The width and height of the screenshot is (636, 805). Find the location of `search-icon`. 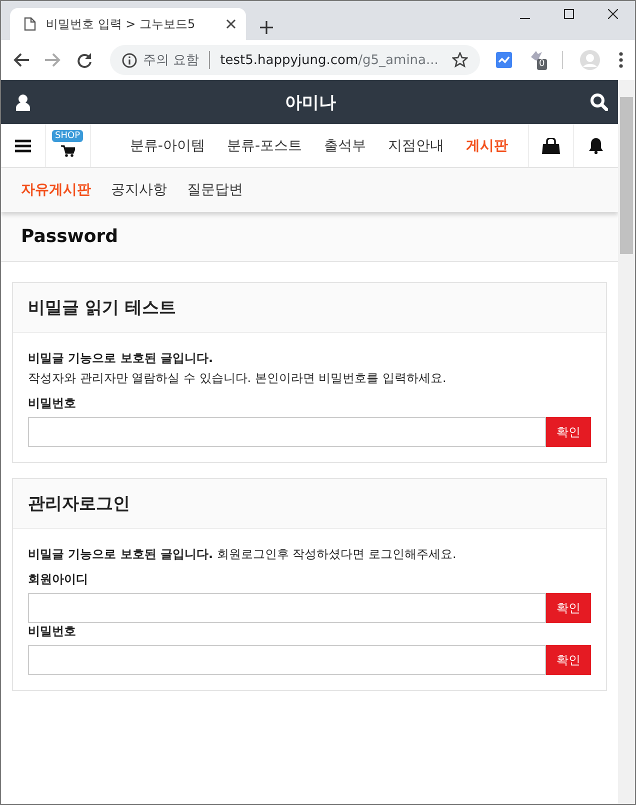

search-icon is located at coordinates (599, 102).